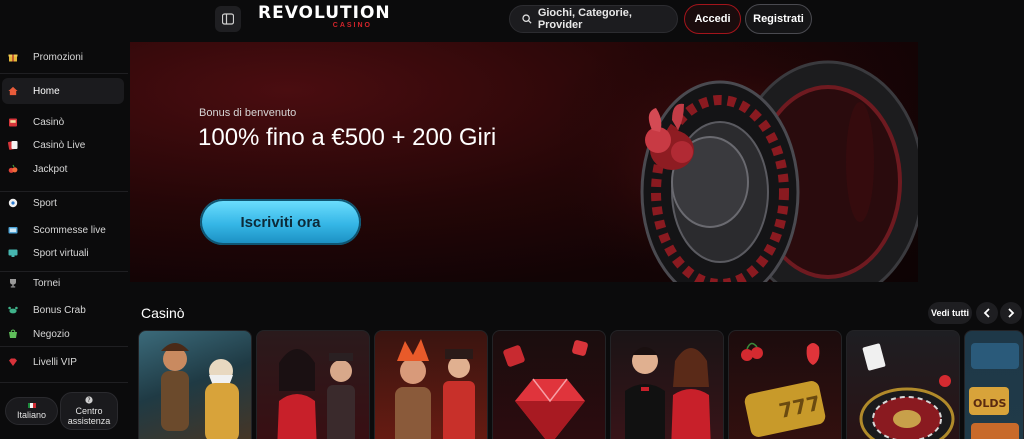 This screenshot has height=439, width=1024. I want to click on home-icon, so click(13, 91).